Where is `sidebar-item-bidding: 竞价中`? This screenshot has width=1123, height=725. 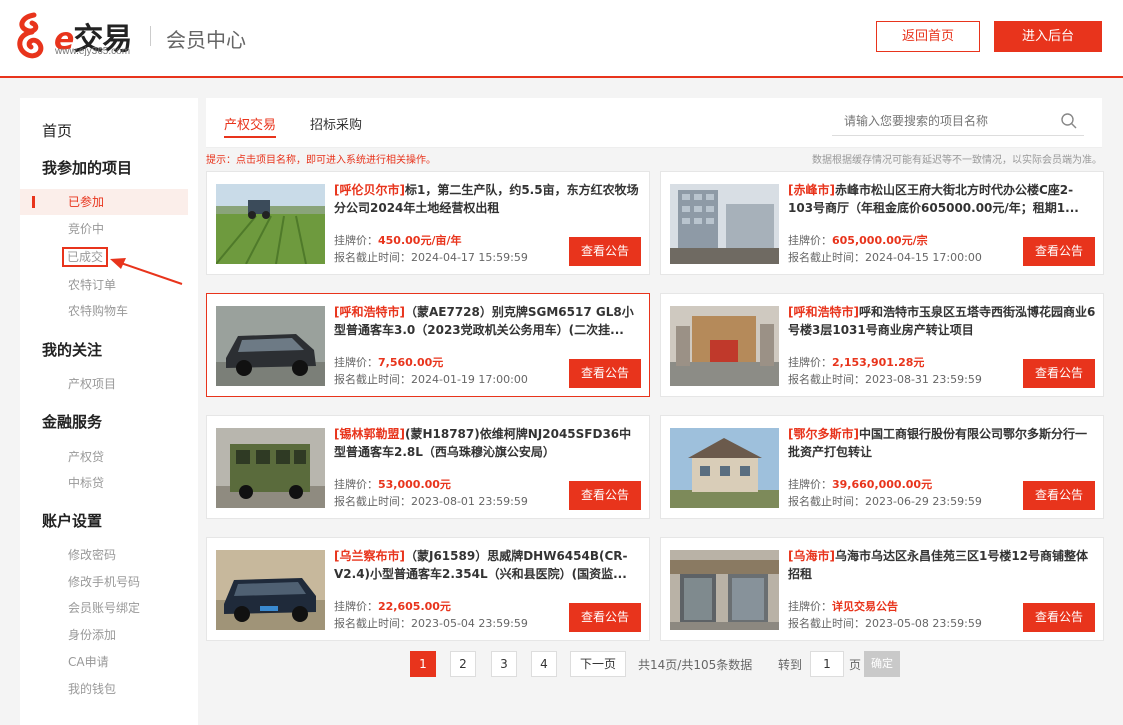
sidebar-item-bidding: 竞价中 is located at coordinates (104, 229).